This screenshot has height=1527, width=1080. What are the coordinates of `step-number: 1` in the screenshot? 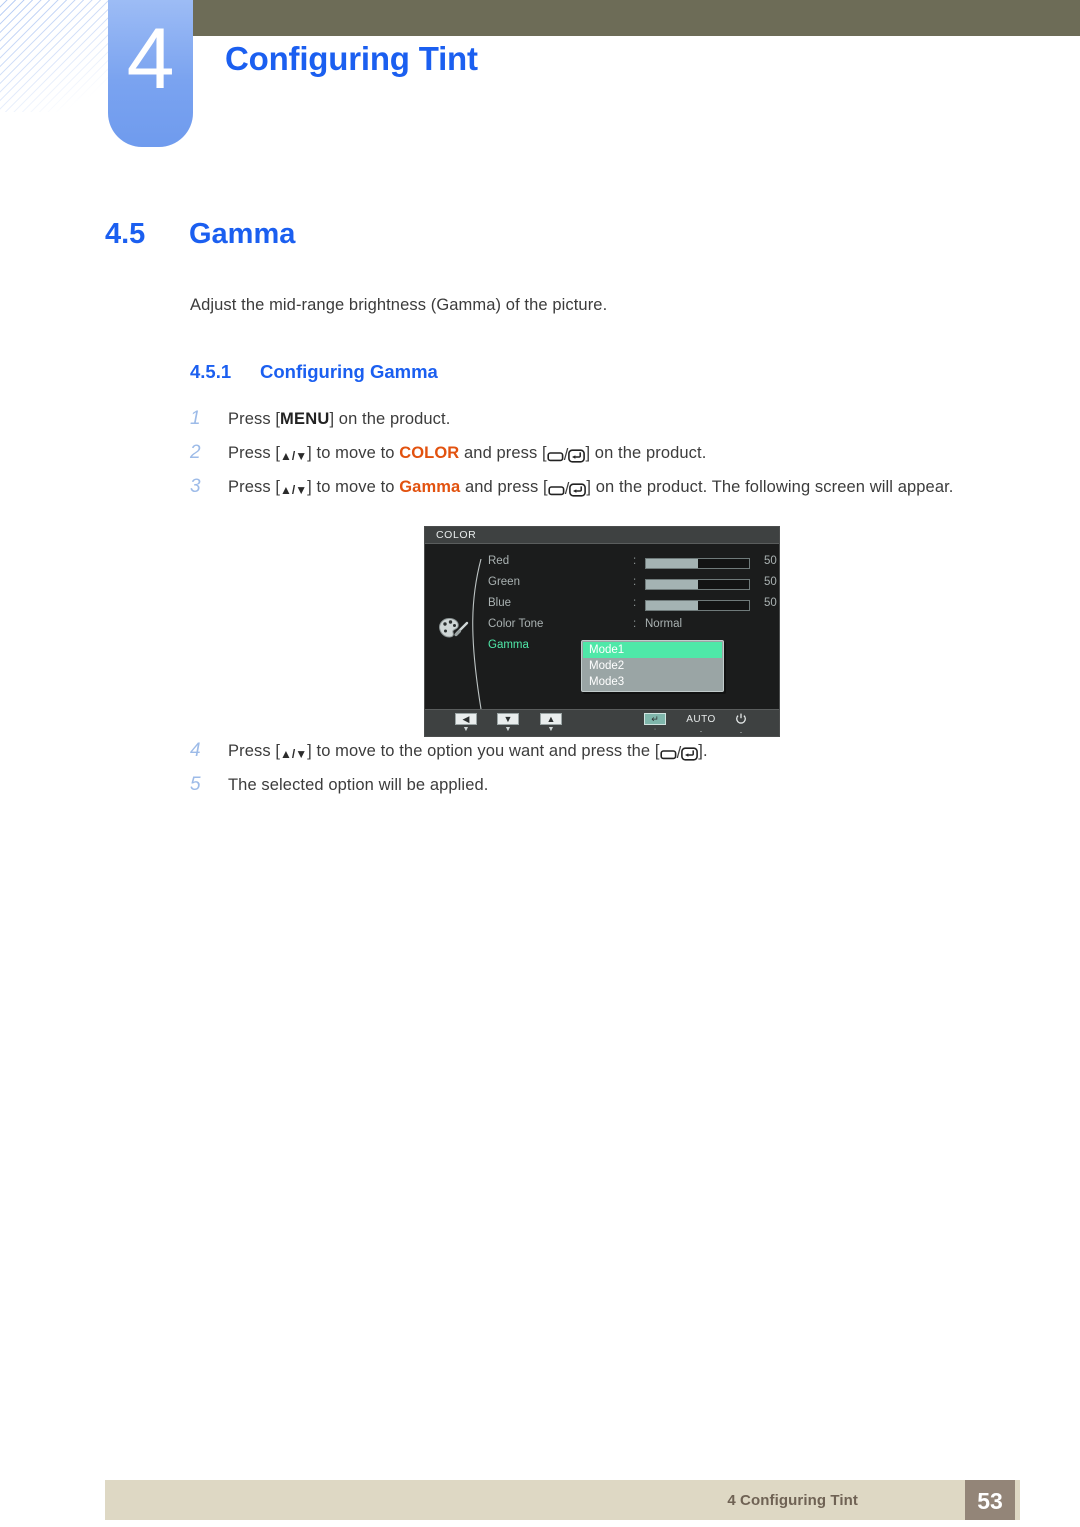 It's located at (195, 418).